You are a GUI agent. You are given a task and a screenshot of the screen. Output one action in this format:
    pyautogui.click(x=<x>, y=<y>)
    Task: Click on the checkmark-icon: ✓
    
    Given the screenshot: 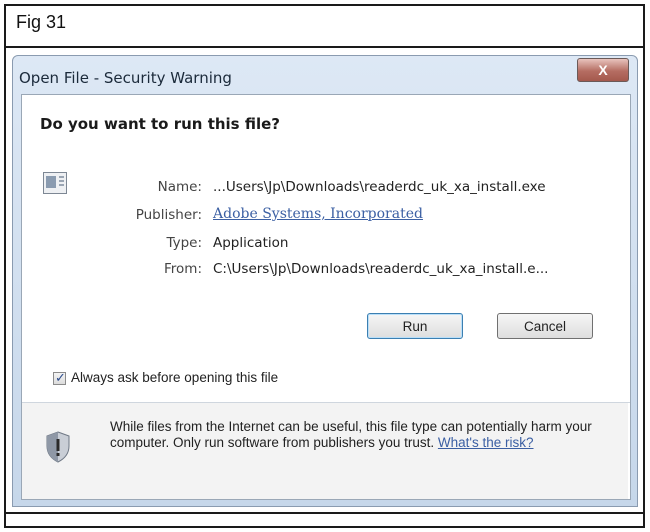 What is the action you would take?
    pyautogui.click(x=60, y=377)
    